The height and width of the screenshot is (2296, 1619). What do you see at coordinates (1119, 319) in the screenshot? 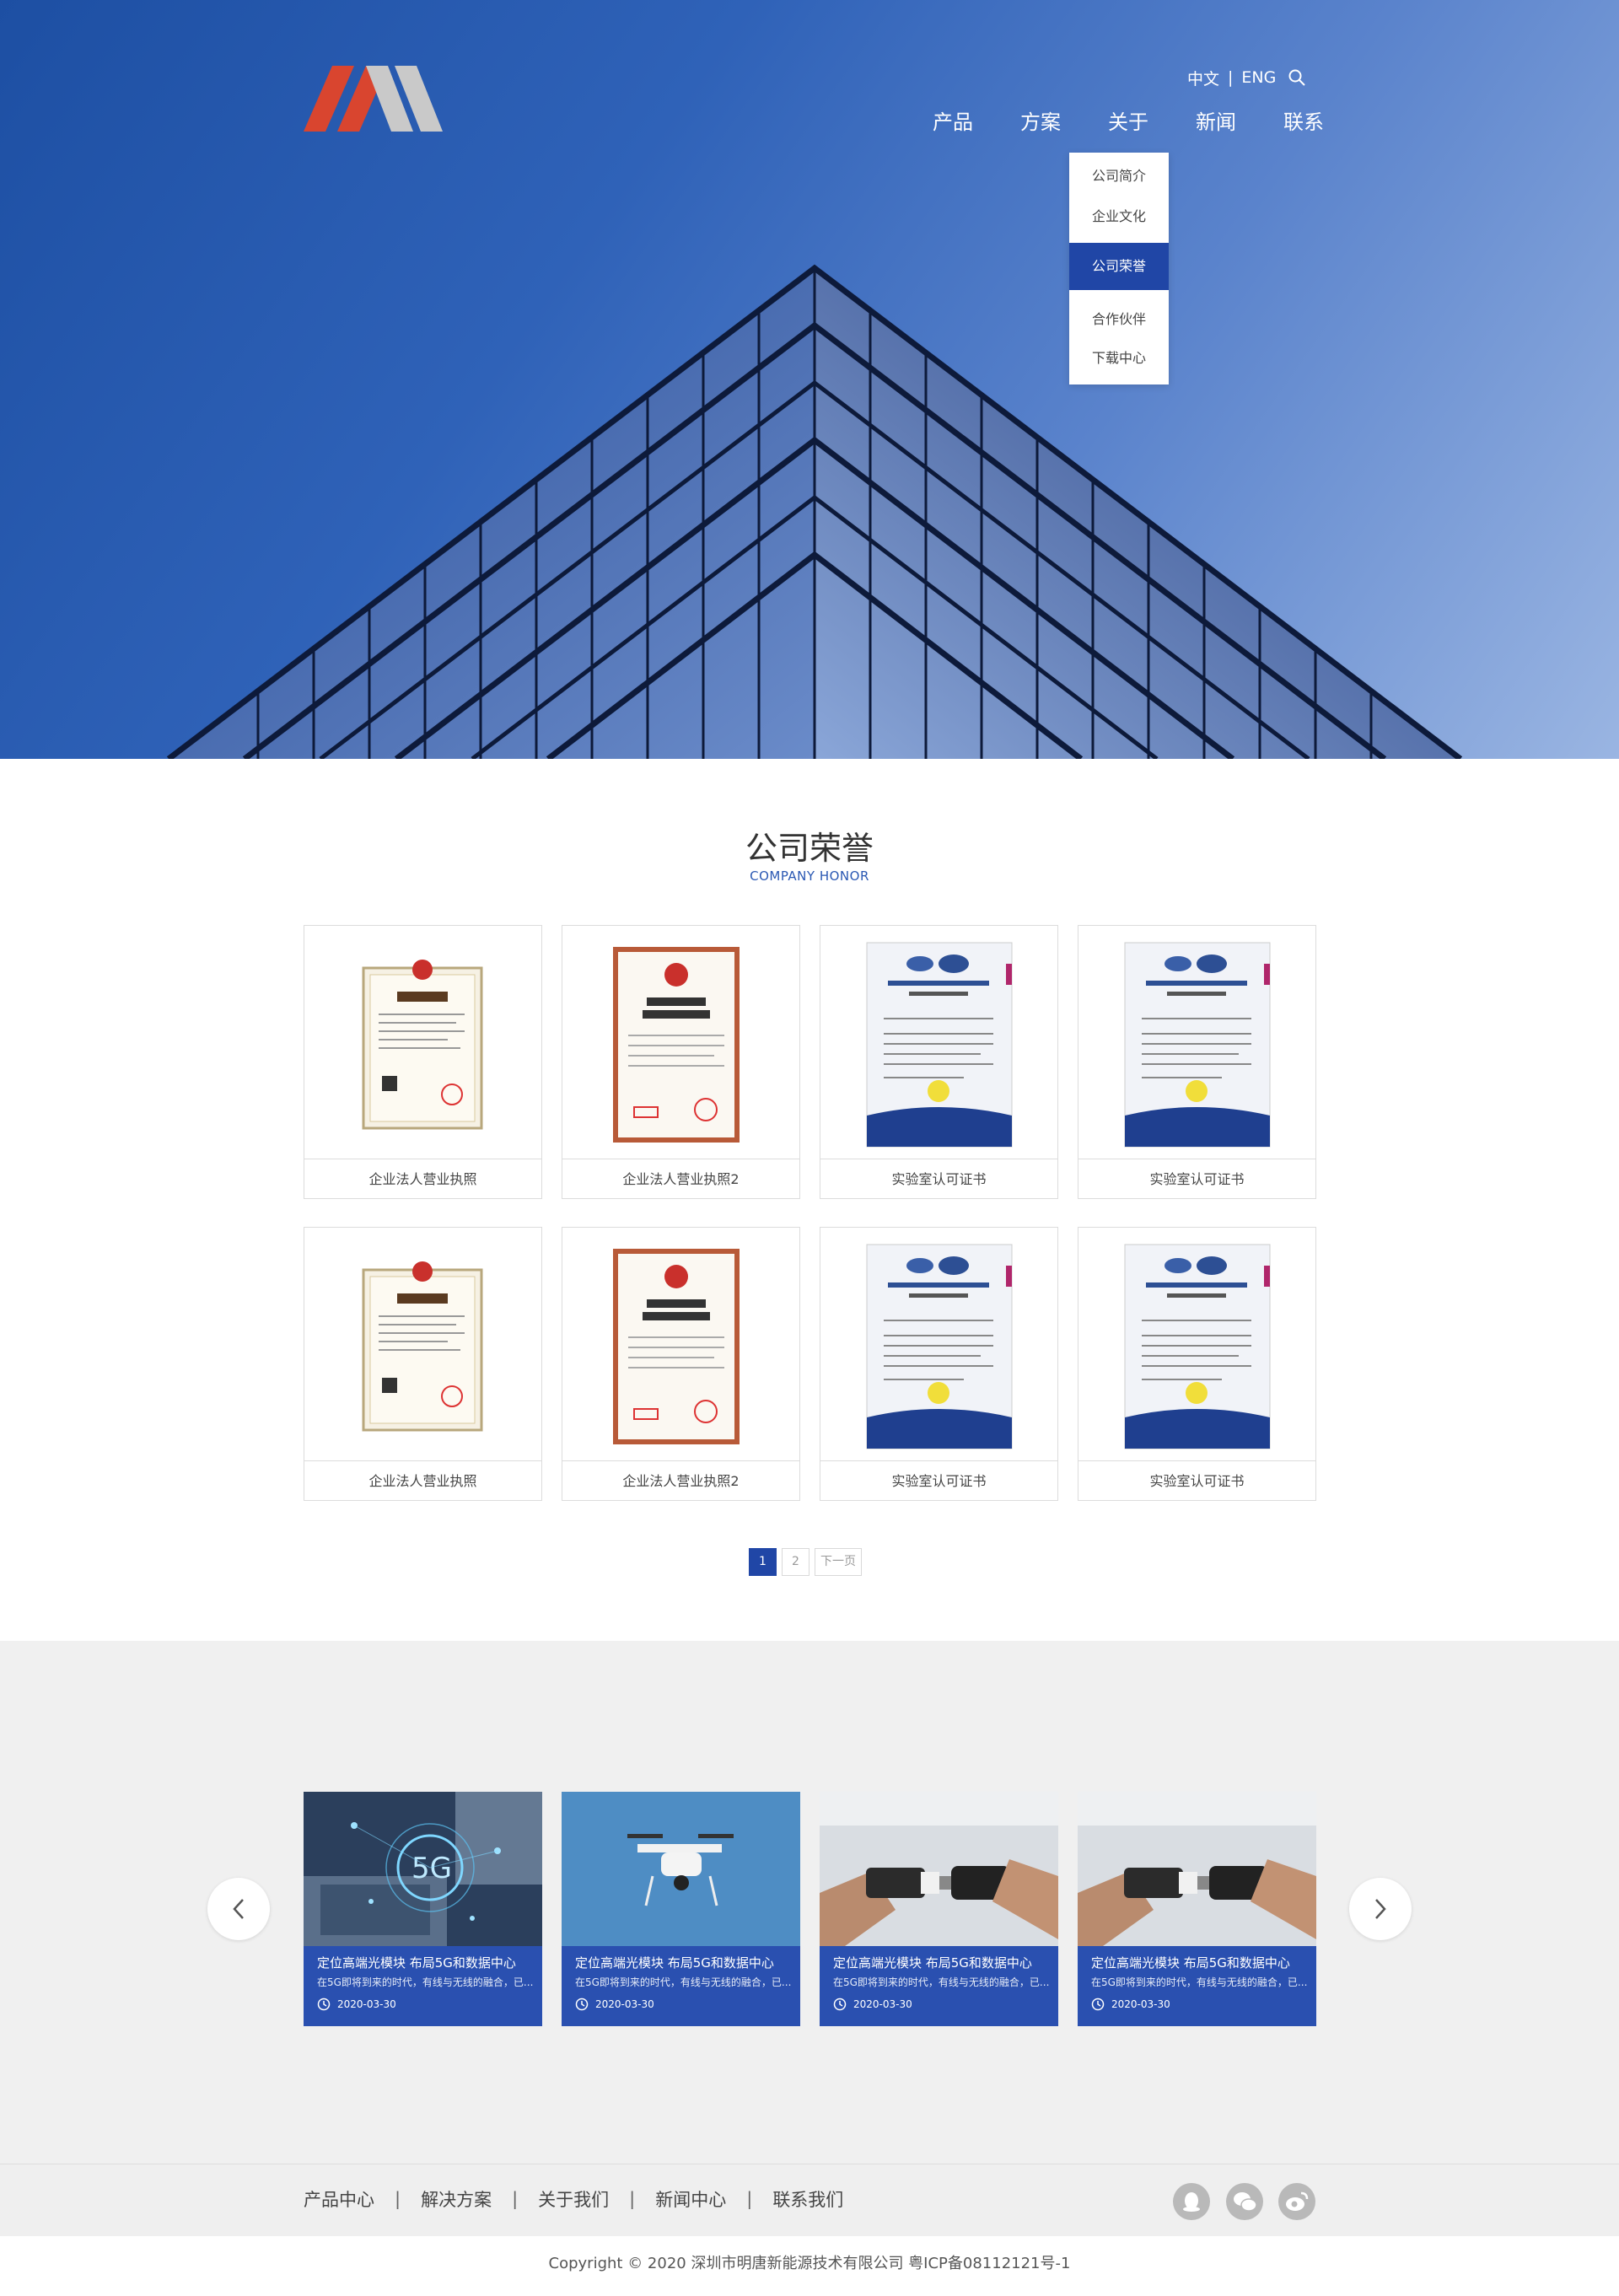
I see `dropdown-item-partners: 合作伙伴` at bounding box center [1119, 319].